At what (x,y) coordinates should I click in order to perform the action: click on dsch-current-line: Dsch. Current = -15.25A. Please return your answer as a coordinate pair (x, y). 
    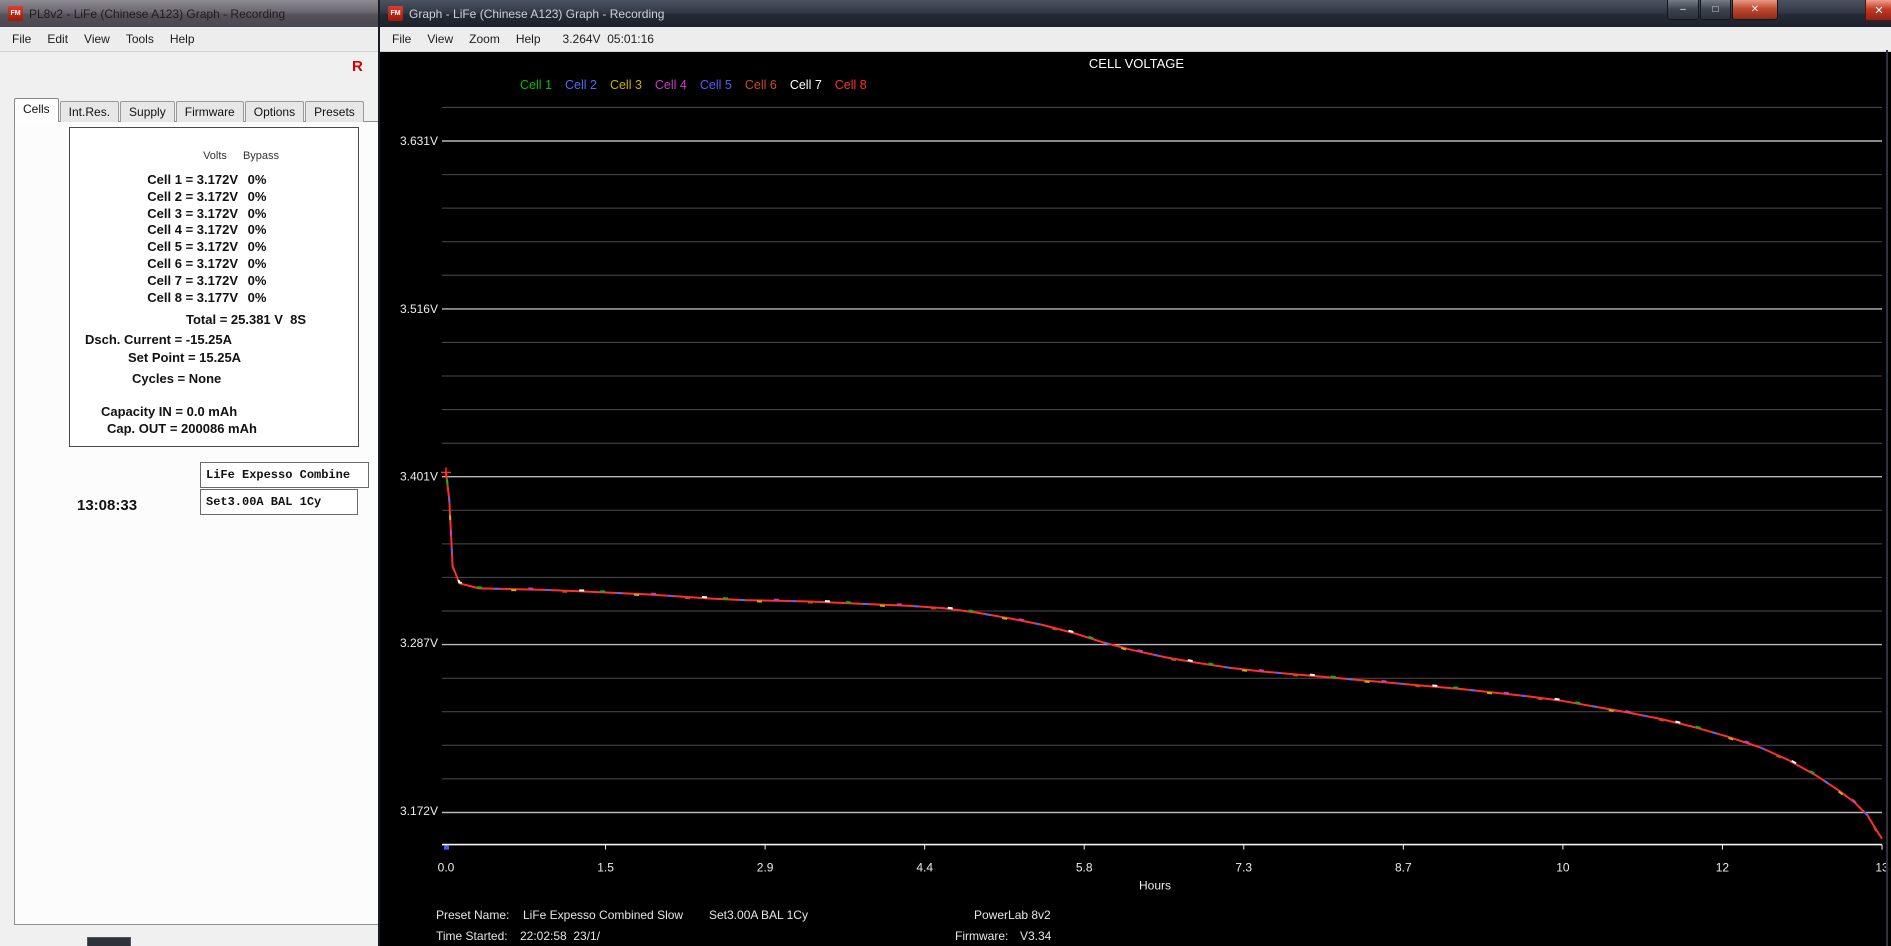
    Looking at the image, I should click on (159, 339).